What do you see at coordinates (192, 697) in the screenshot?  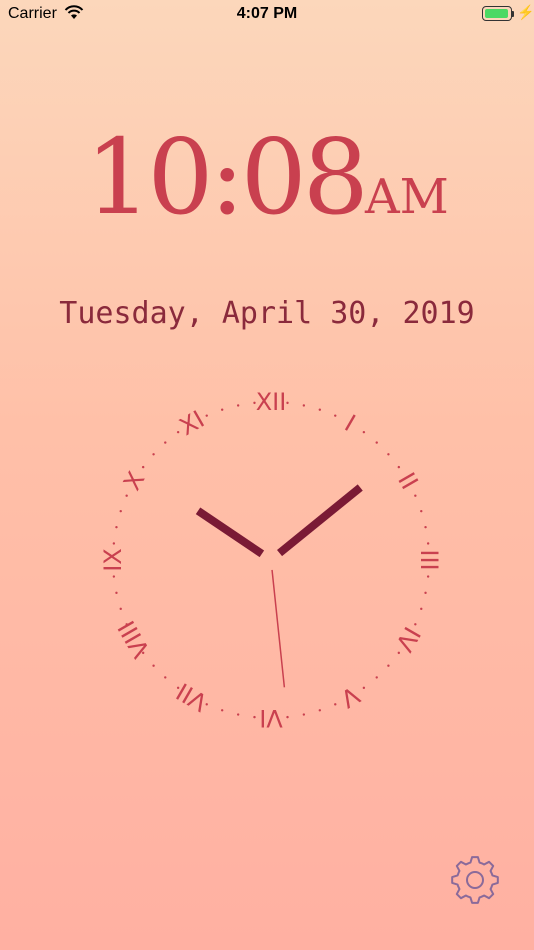 I see `numeral-VII: VII` at bounding box center [192, 697].